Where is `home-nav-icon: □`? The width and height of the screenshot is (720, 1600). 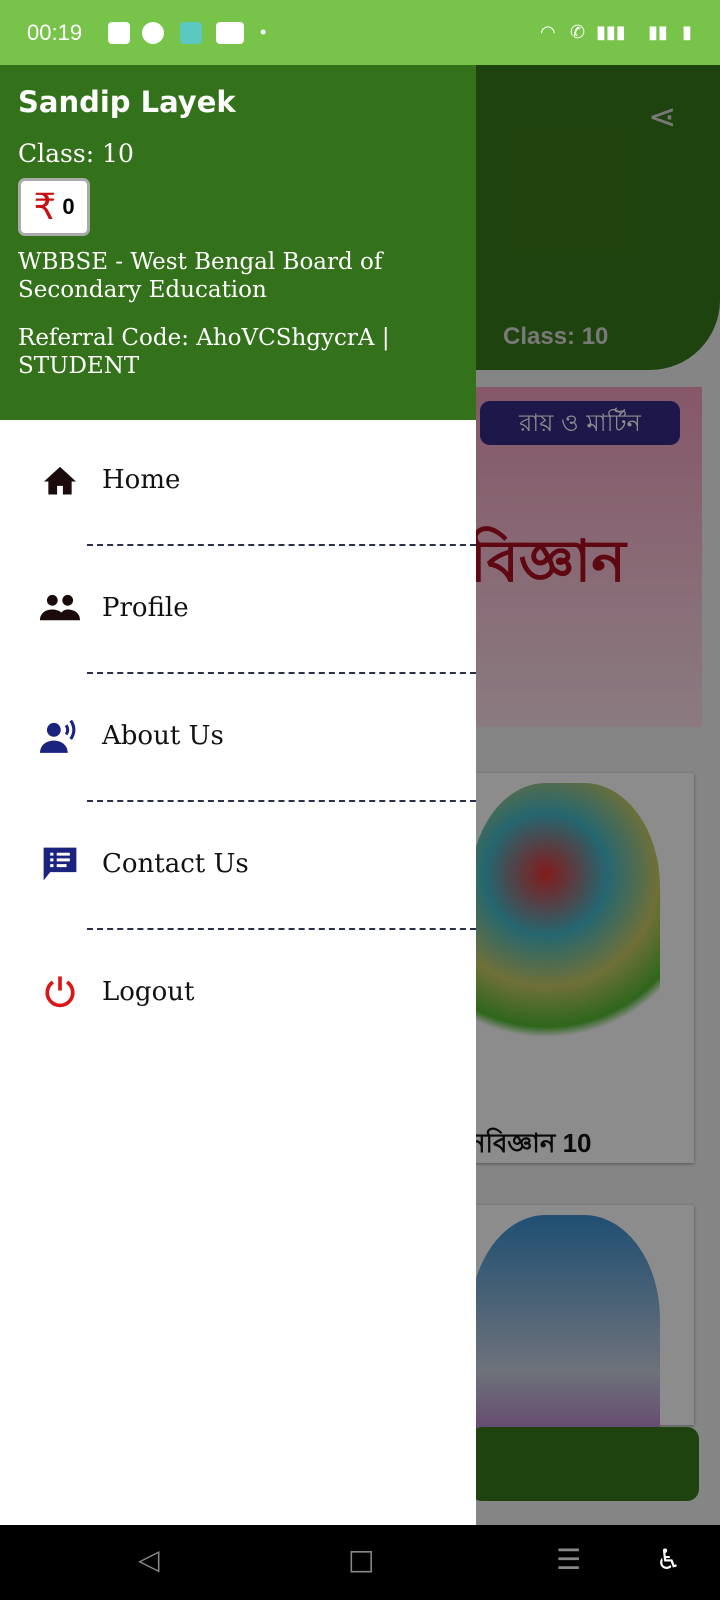 home-nav-icon: □ is located at coordinates (361, 1559).